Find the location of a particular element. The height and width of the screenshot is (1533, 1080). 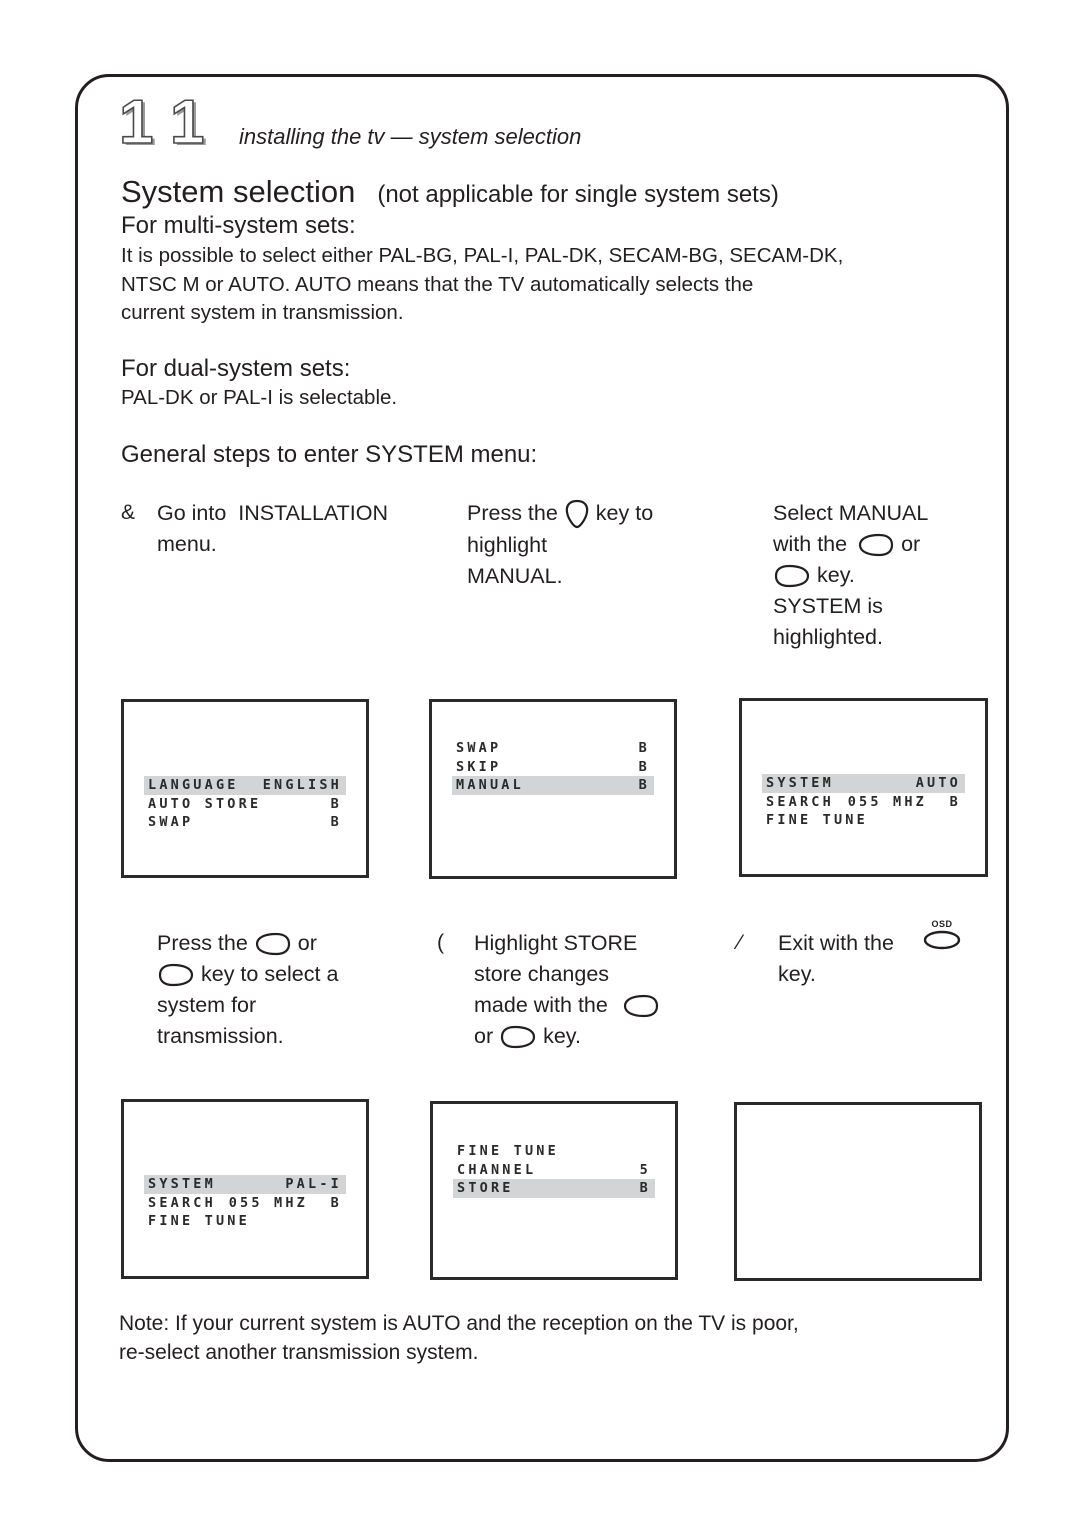

multi-system-heading: For multi-system sets: is located at coordinates (238, 225).